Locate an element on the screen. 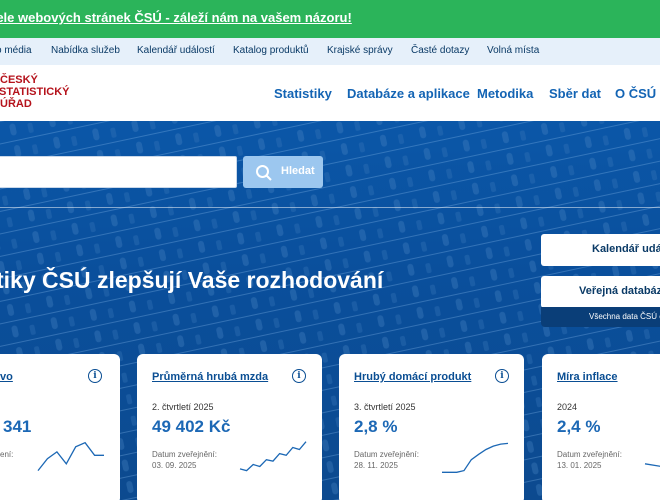 This screenshot has height=500, width=660. logo-line-2: STATISTICKÝ is located at coordinates (35, 92).